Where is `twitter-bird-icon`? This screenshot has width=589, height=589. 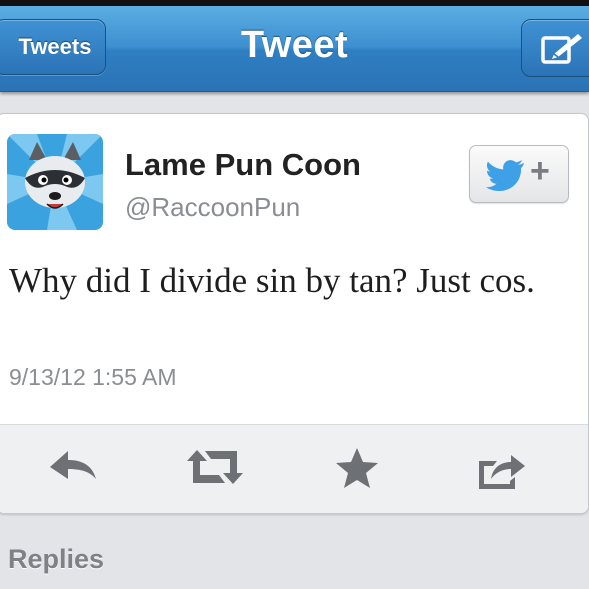 twitter-bird-icon is located at coordinates (505, 175).